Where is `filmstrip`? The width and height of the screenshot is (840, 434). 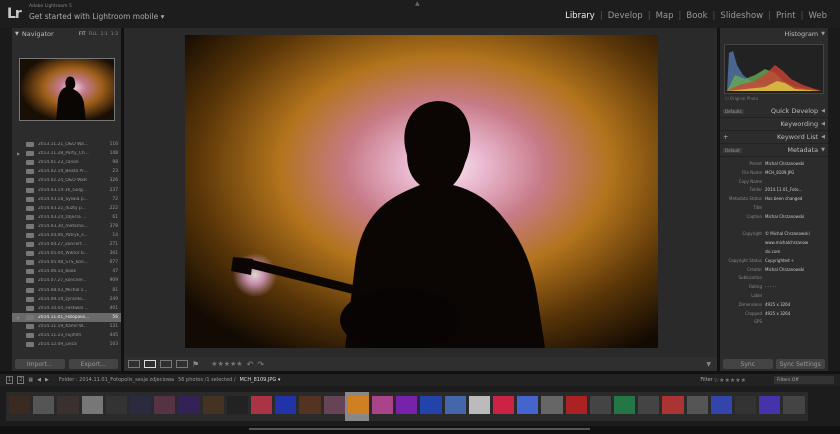 filmstrip is located at coordinates (420, 406).